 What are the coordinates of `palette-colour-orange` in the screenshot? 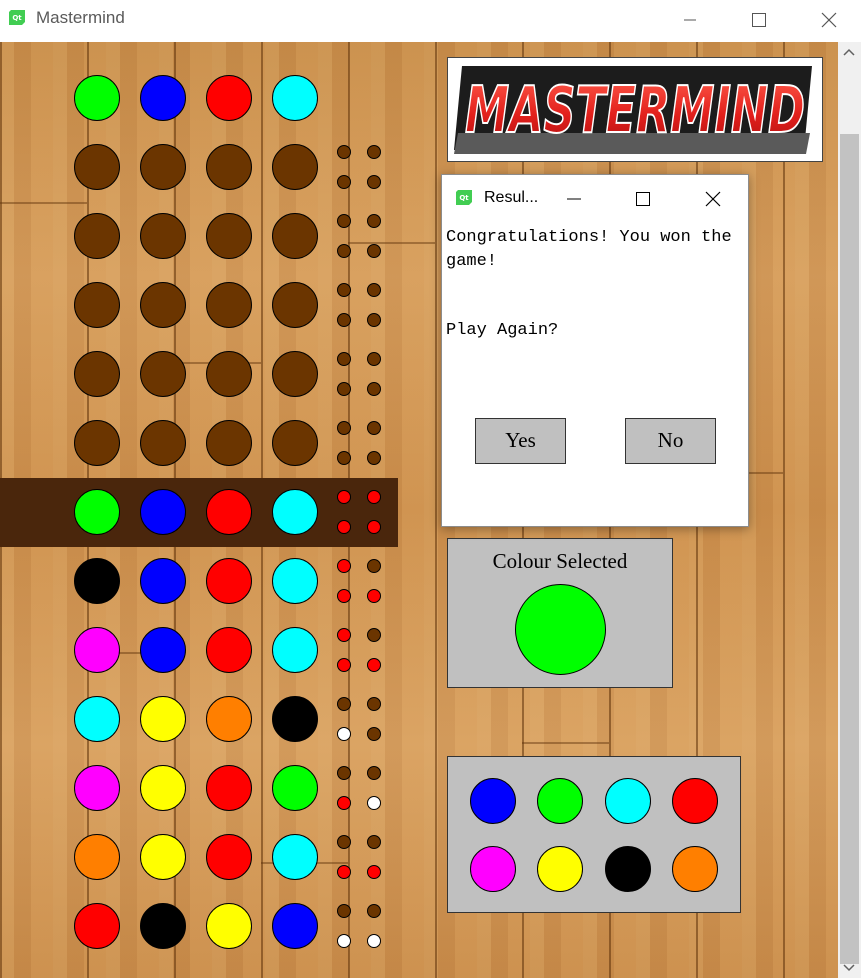 It's located at (695, 869).